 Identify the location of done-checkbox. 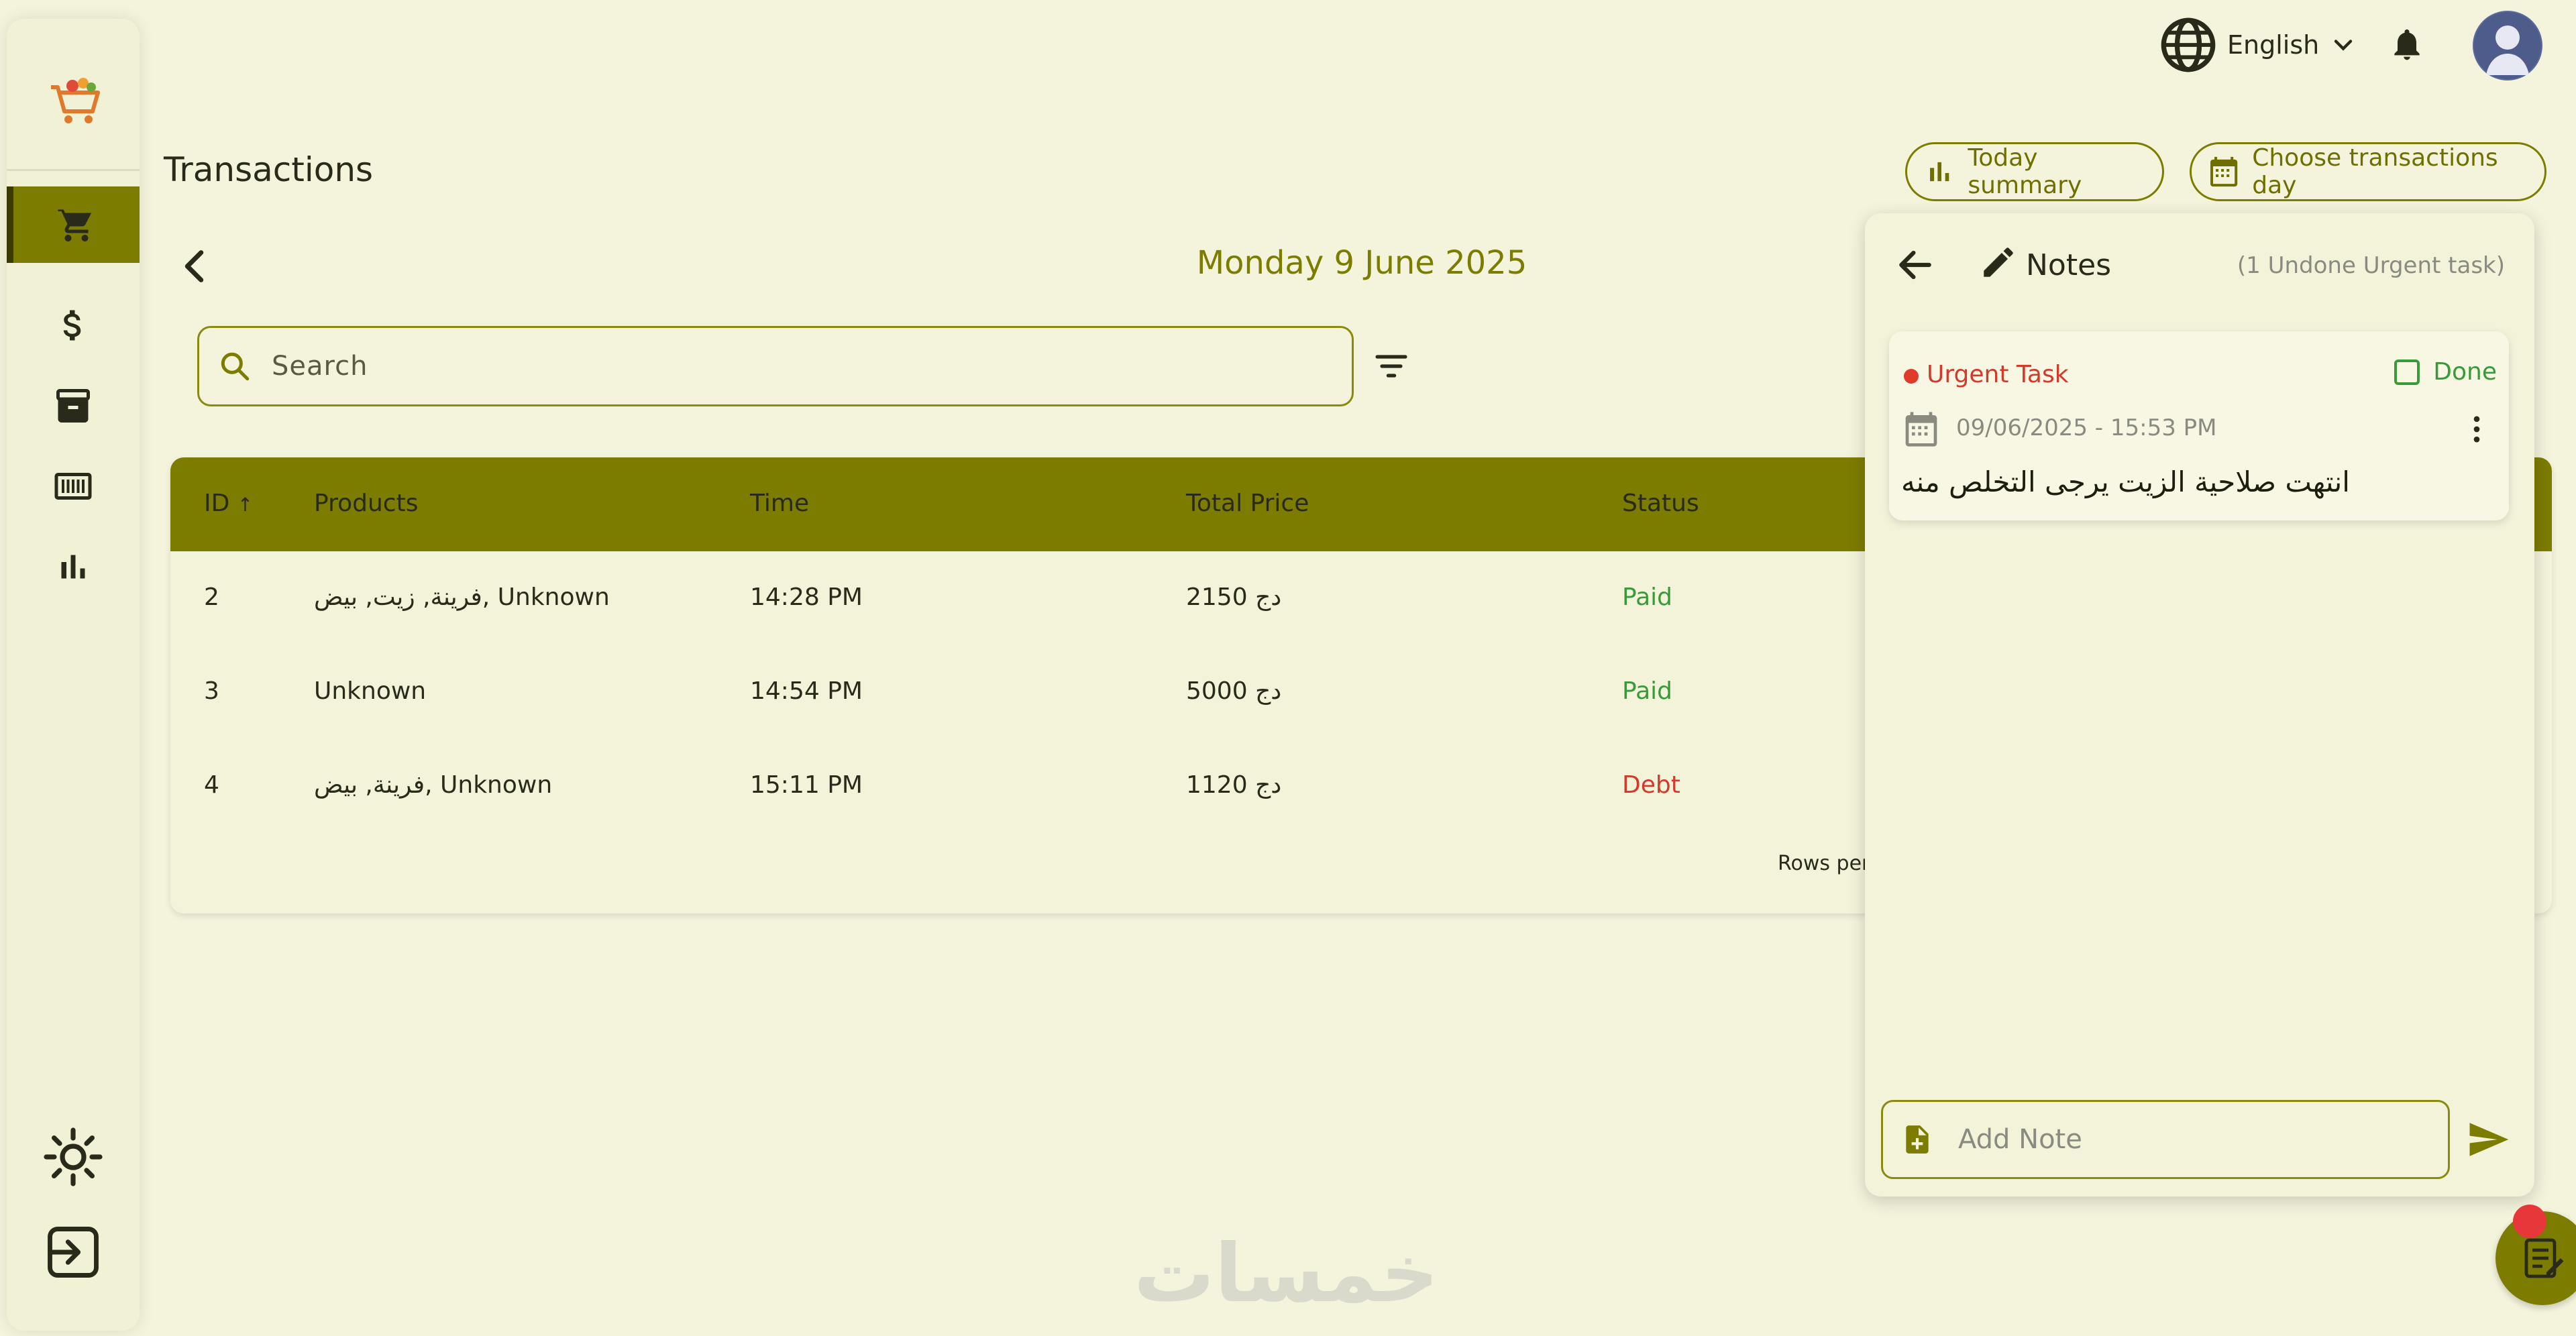
(2407, 372).